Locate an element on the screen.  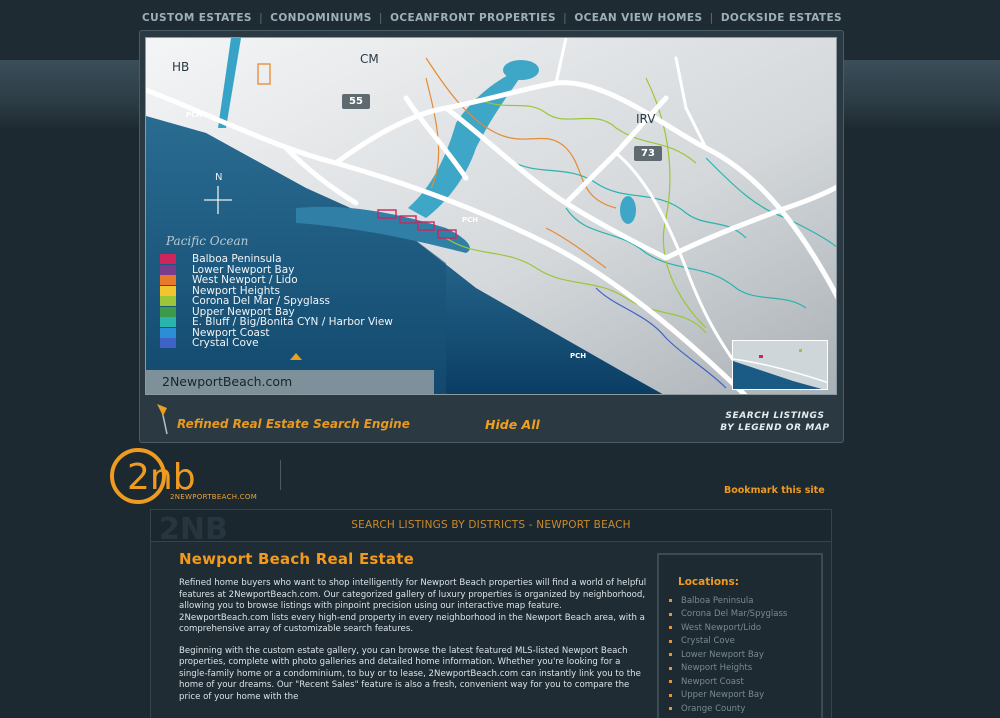
location-balboa-peninsula: Balboa Peninsula is located at coordinates (728, 601).